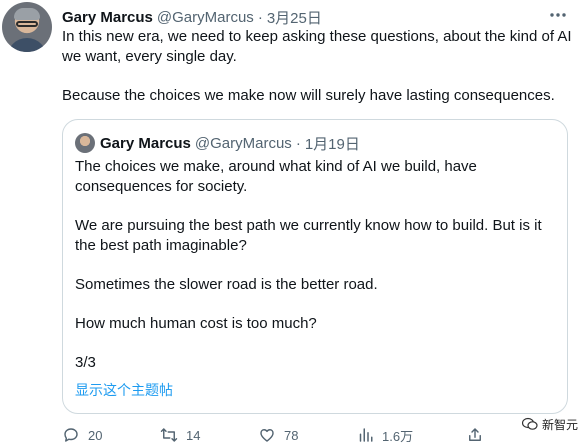 The image size is (584, 448). I want to click on quoted-author-name: Gary Marcus, so click(145, 143).